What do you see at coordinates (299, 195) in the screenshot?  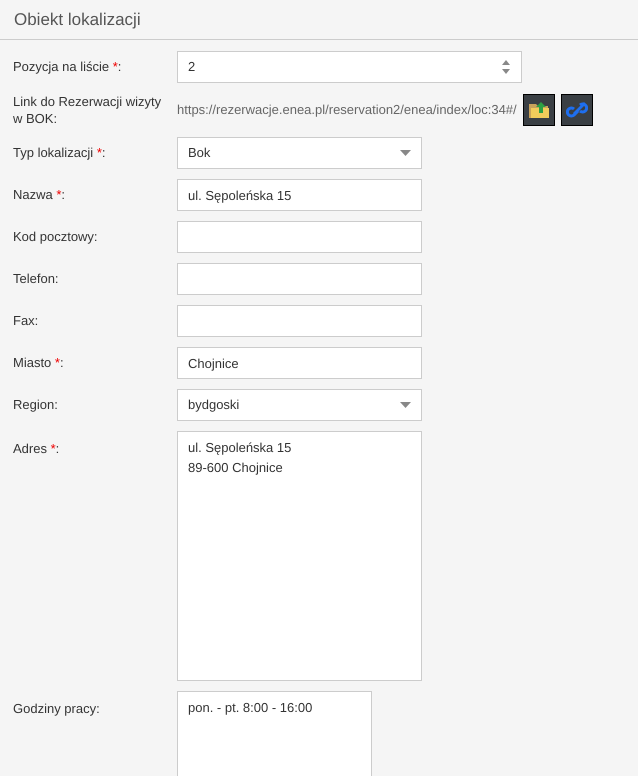 I see `text-field: ul. Sępoleńska 15` at bounding box center [299, 195].